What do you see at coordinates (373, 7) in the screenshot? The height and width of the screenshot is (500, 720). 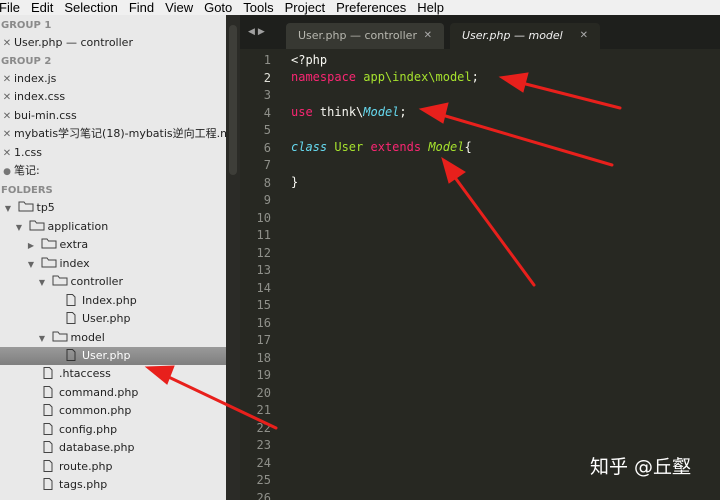 I see `menu-preferences: Preferences` at bounding box center [373, 7].